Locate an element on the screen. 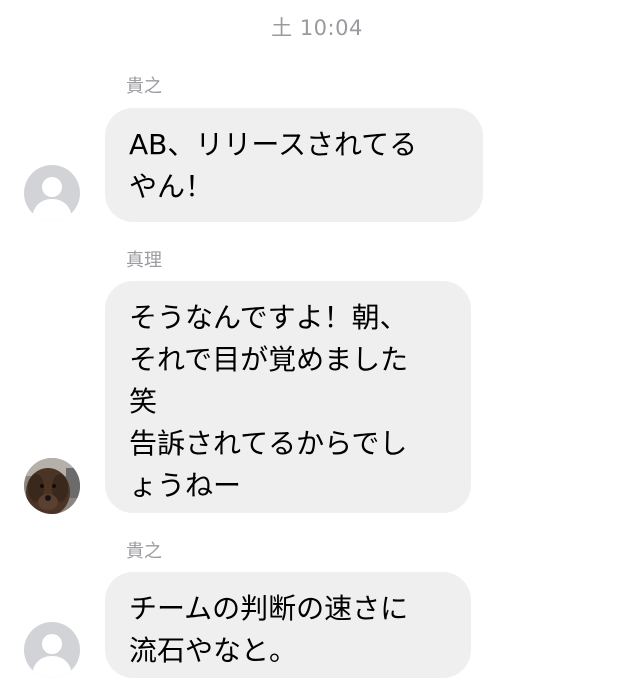 The height and width of the screenshot is (699, 634). message-bubble: AB、リリースされてる やん！ is located at coordinates (294, 165).